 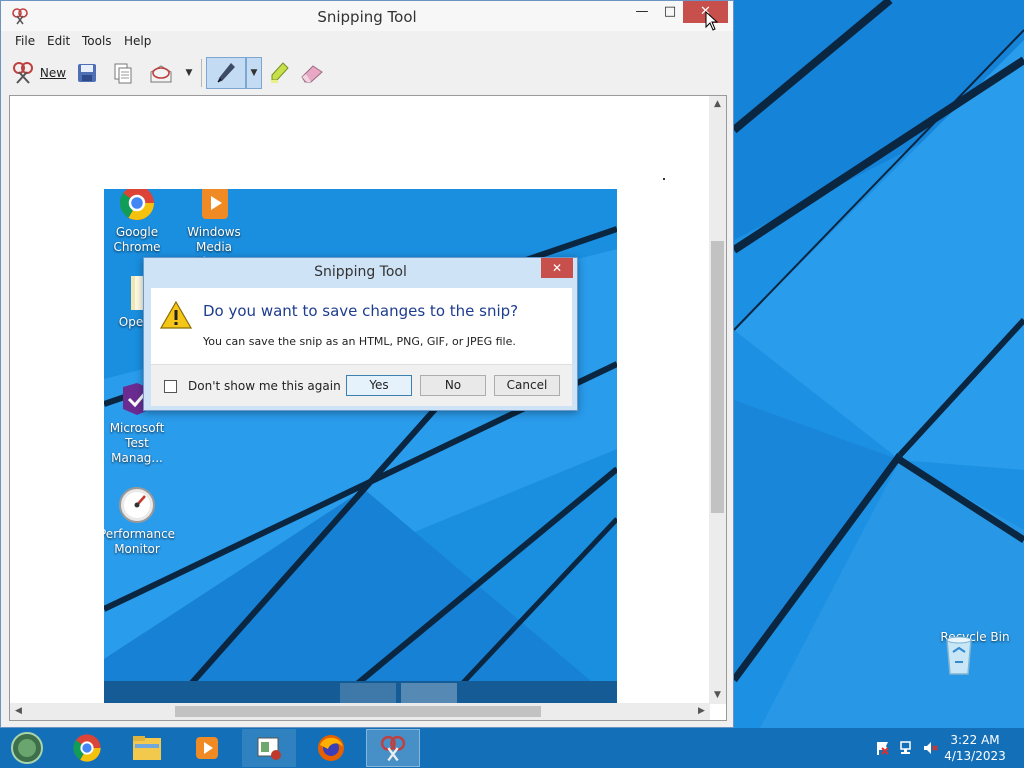 What do you see at coordinates (670, 12) in the screenshot?
I see `maximize-button: □` at bounding box center [670, 12].